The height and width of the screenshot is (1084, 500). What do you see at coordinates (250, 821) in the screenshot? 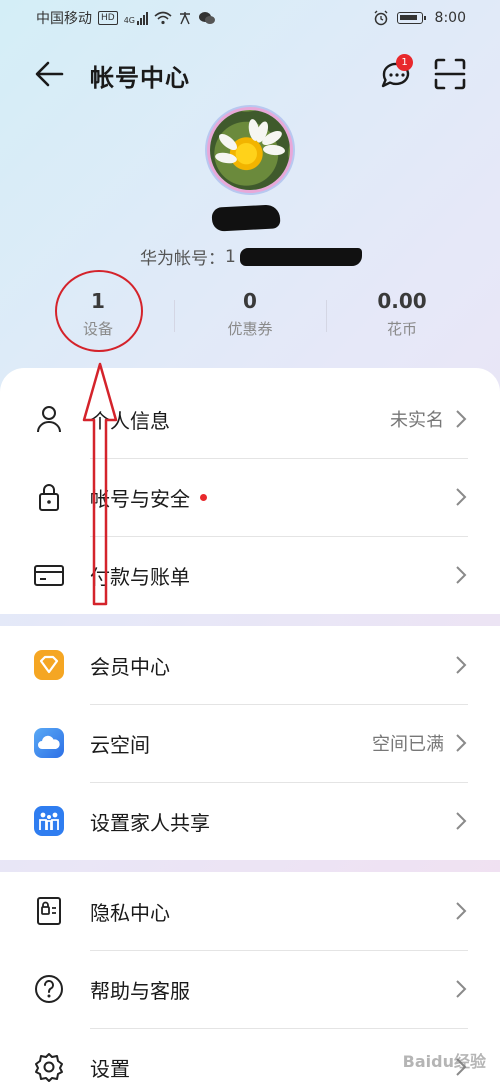
I see `row-family-sharing: 设置家人共享` at bounding box center [250, 821].